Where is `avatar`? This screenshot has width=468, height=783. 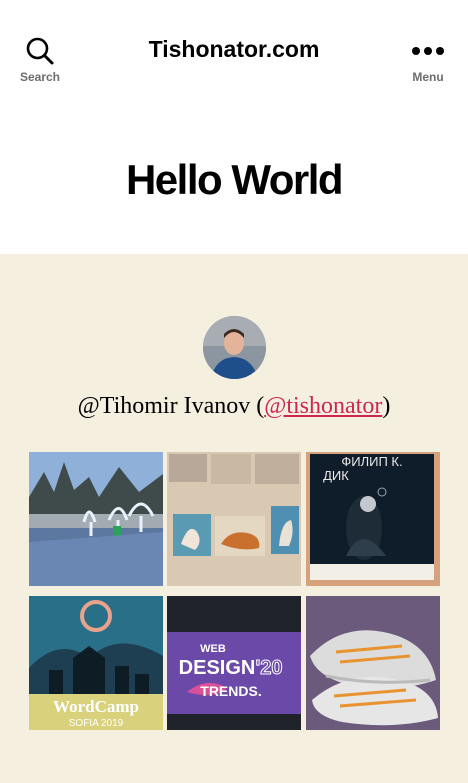
avatar is located at coordinates (234, 347).